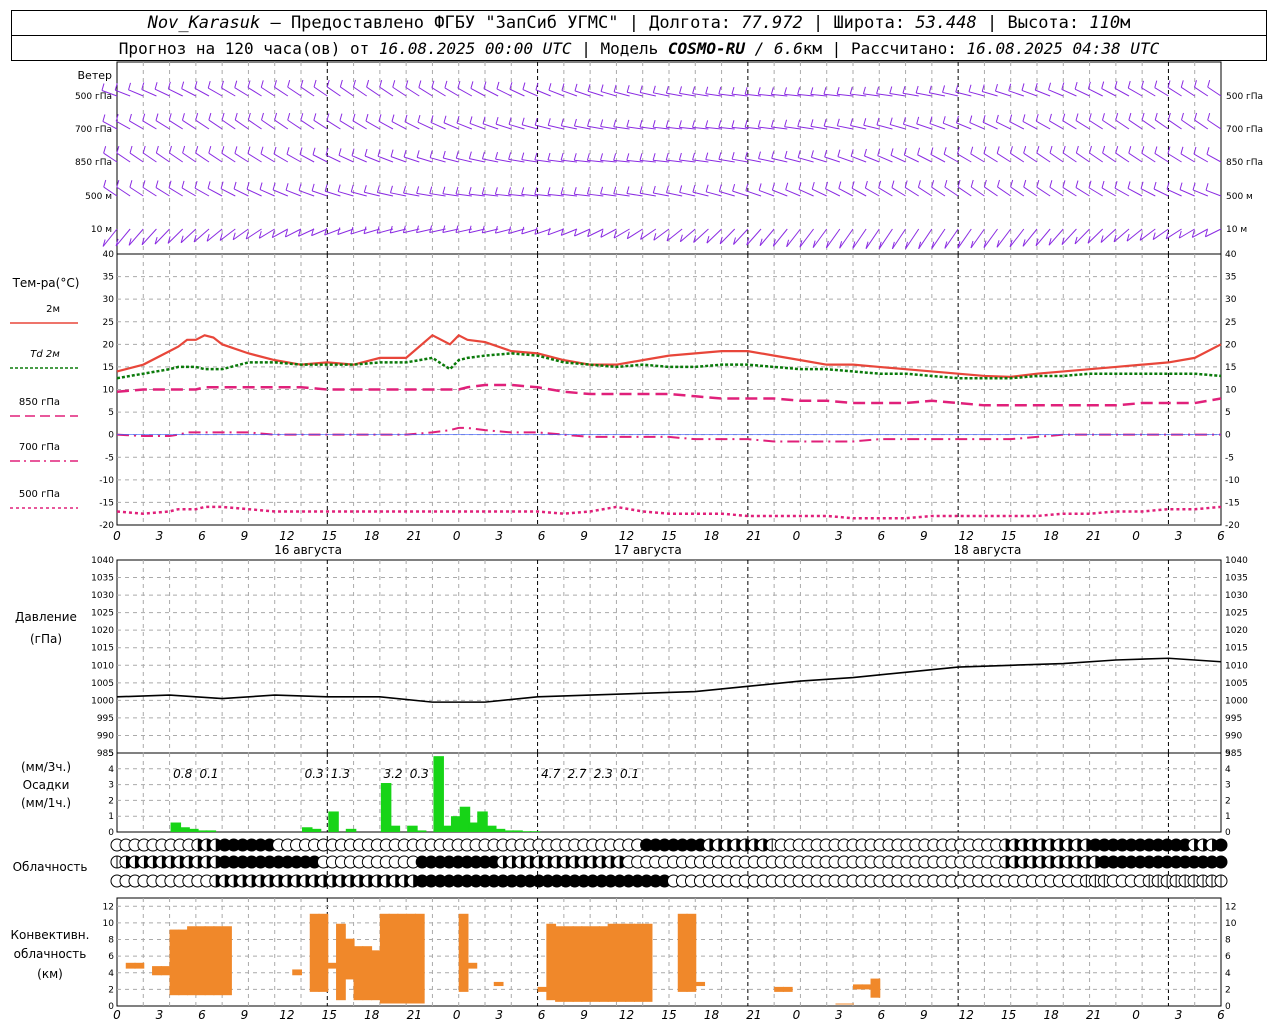 Image resolution: width=1280 pixels, height=1024 pixels. What do you see at coordinates (1228, 817) in the screenshot?
I see `prec-tick-right: 1` at bounding box center [1228, 817].